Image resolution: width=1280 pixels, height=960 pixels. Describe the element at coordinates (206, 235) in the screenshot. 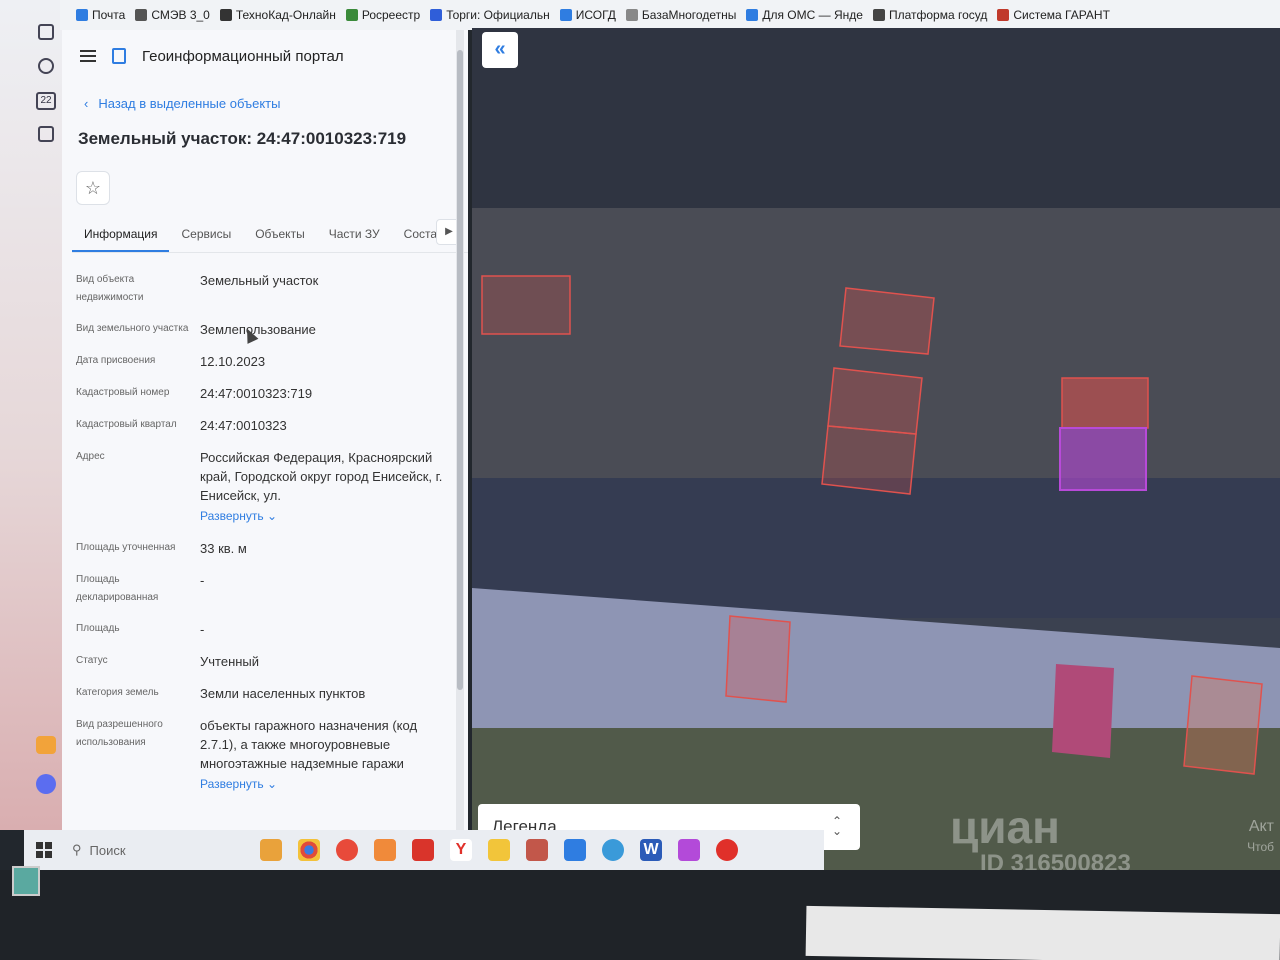

I see `tab-services: Сервисы` at that location.